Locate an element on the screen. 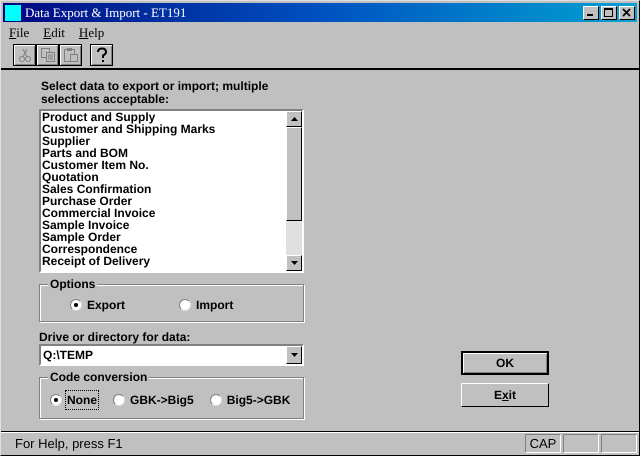  list-item: Product and Supply is located at coordinates (163, 117).